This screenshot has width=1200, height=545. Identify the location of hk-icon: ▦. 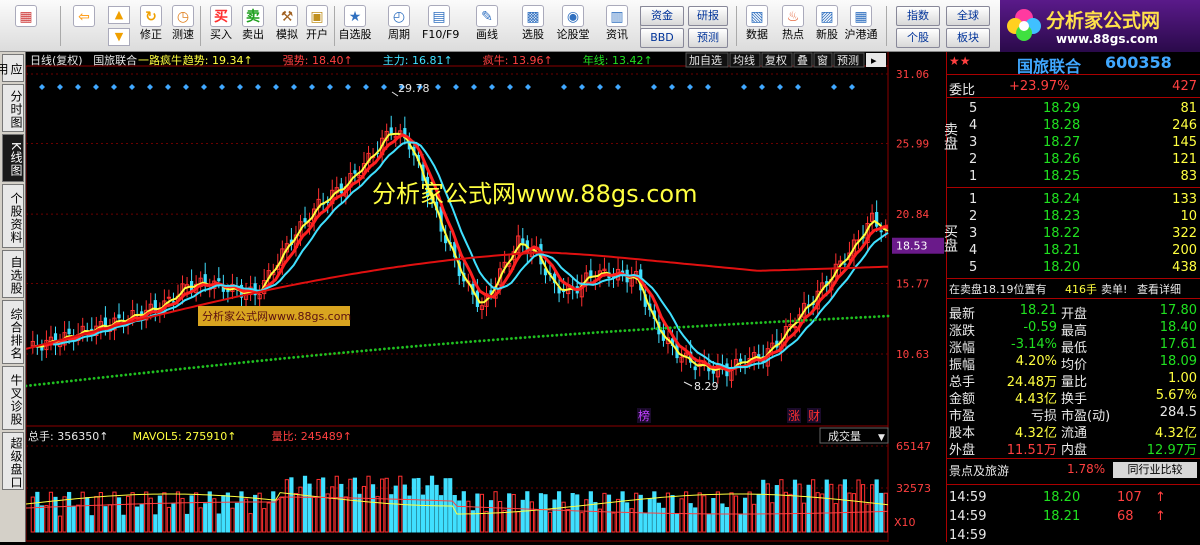
(861, 16).